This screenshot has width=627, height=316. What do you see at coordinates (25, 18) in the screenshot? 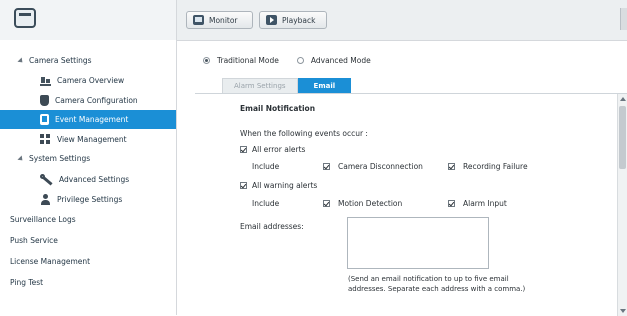
I see `app-menu-icon` at bounding box center [25, 18].